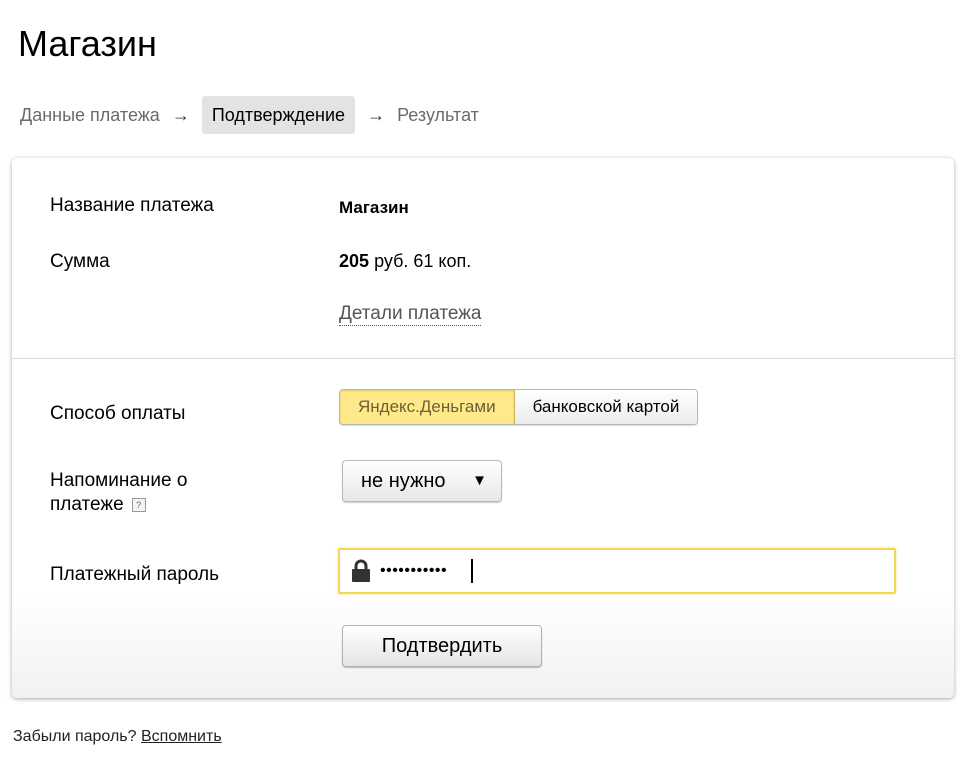 The height and width of the screenshot is (781, 975). I want to click on password-label: Платежный пароль, so click(135, 574).